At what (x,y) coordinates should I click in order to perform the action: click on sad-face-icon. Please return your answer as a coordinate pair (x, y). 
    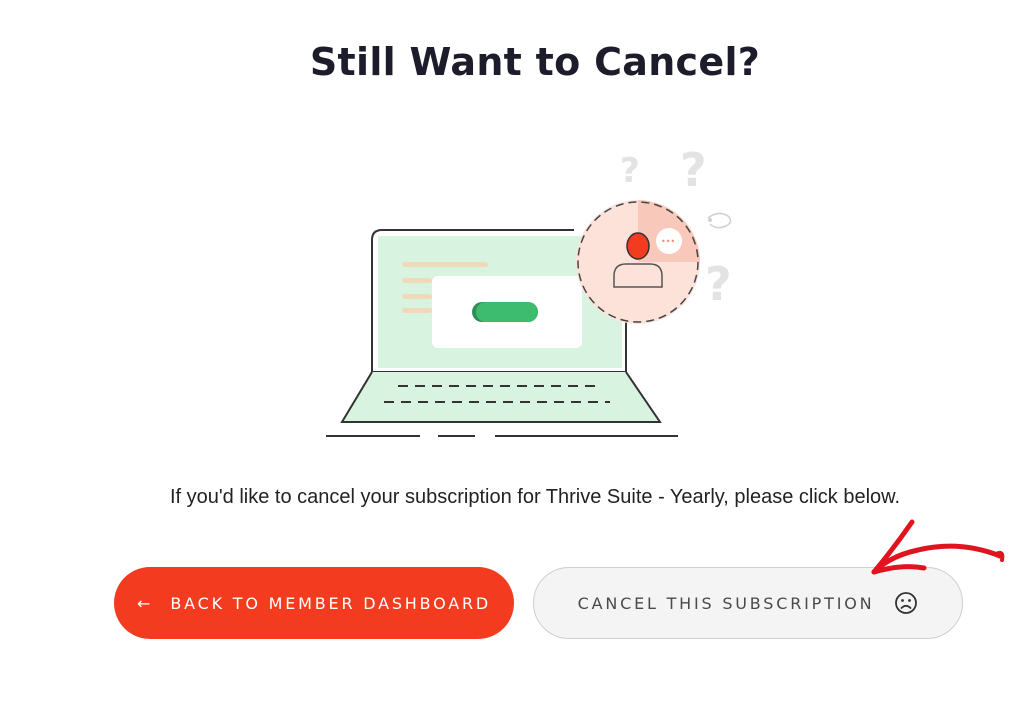
    Looking at the image, I should click on (906, 603).